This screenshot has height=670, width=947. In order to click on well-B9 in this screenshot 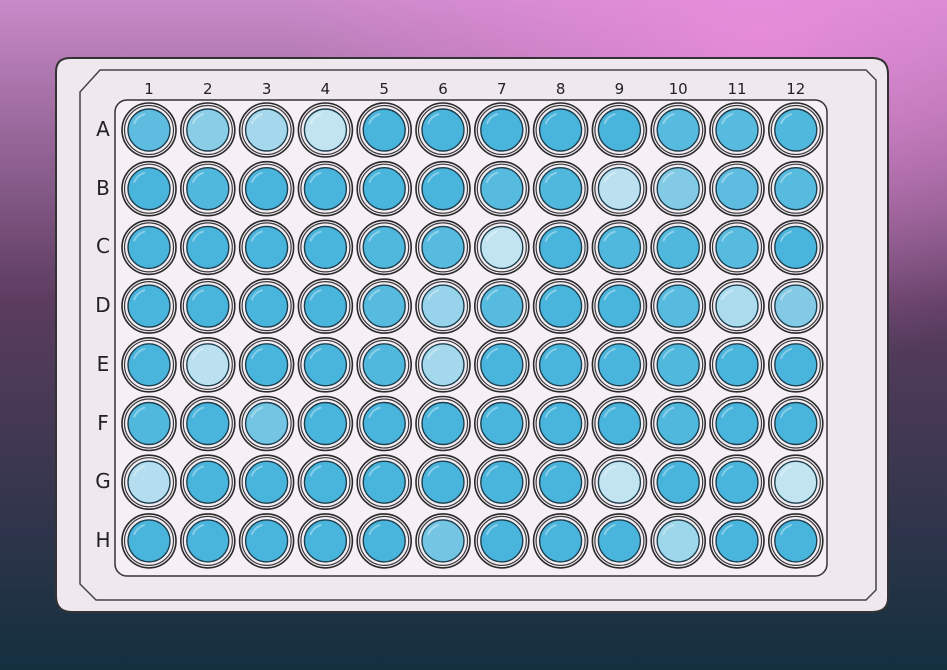, I will do `click(619, 188)`.